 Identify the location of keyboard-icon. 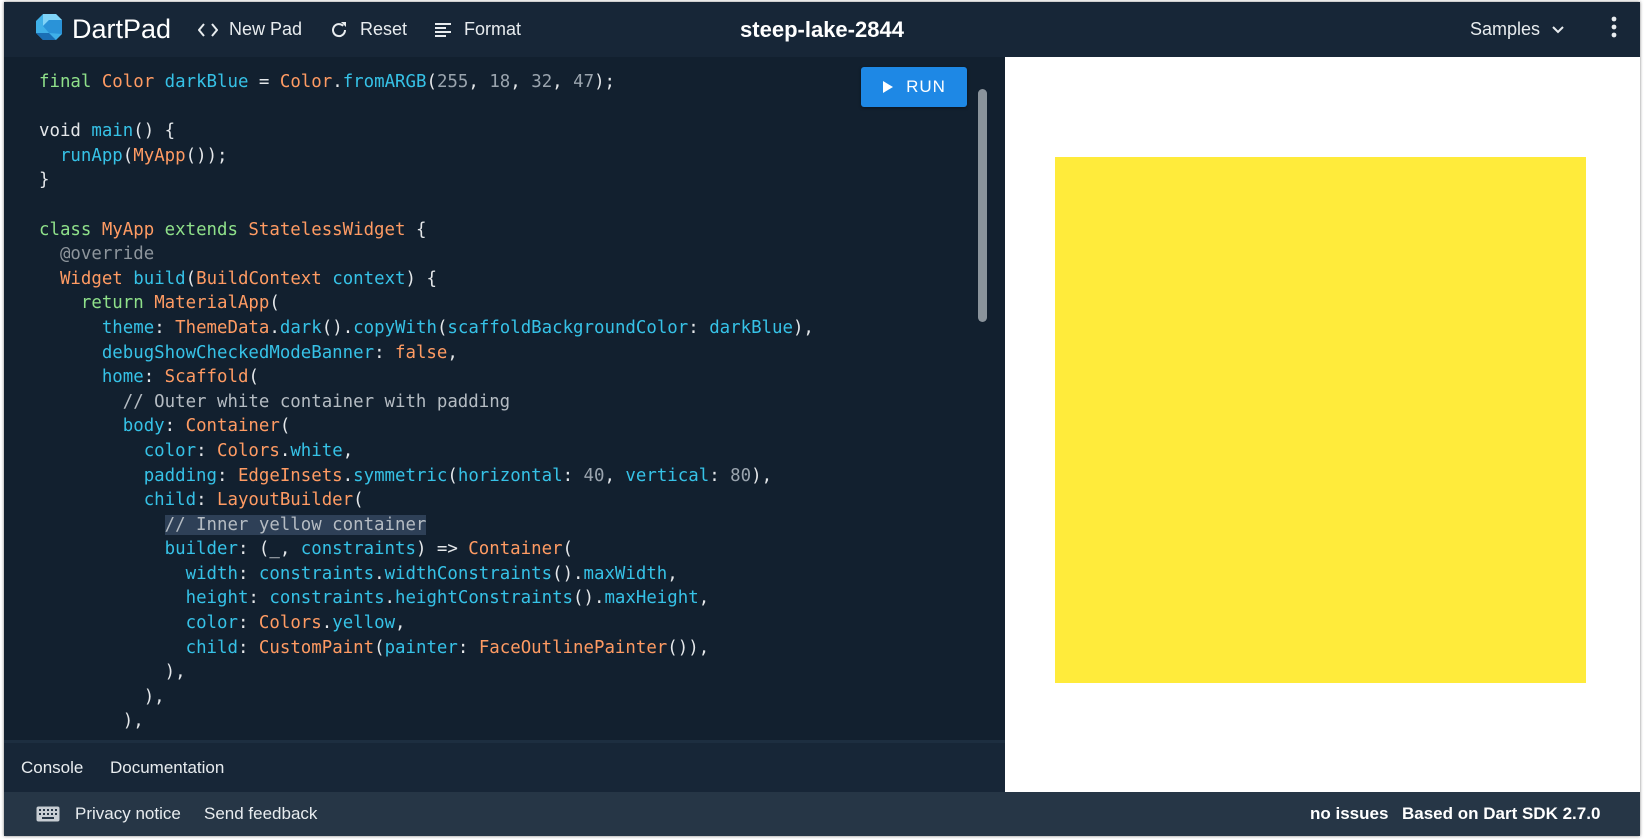
(48, 814).